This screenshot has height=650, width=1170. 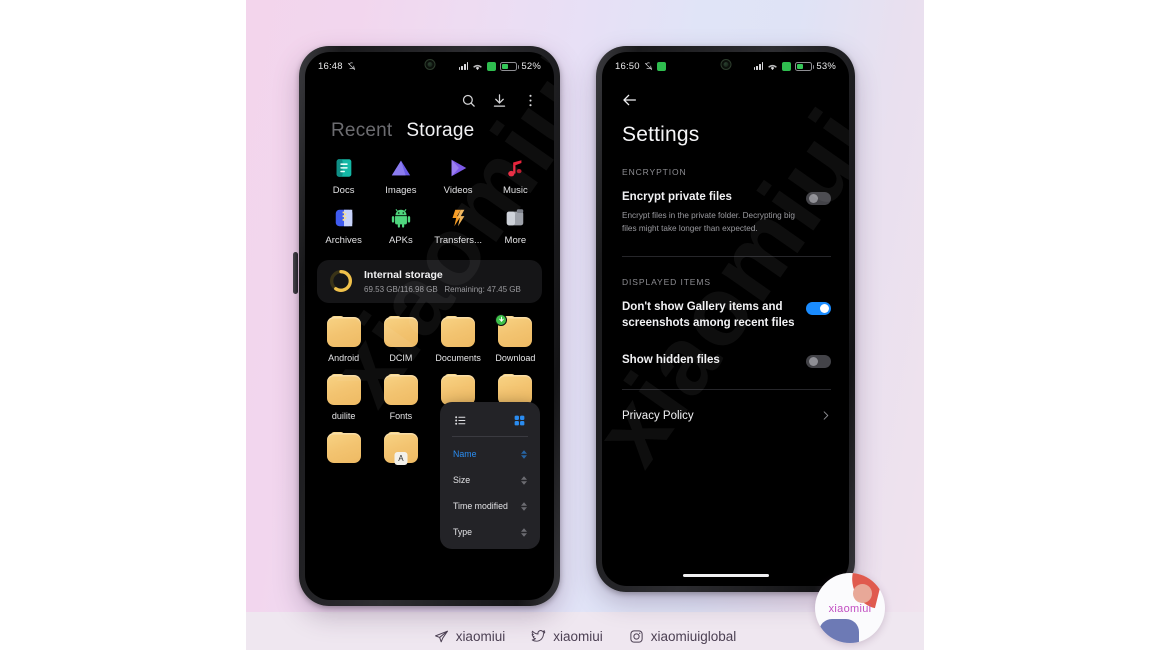 What do you see at coordinates (490, 480) in the screenshot?
I see `sort-option-size: Size` at bounding box center [490, 480].